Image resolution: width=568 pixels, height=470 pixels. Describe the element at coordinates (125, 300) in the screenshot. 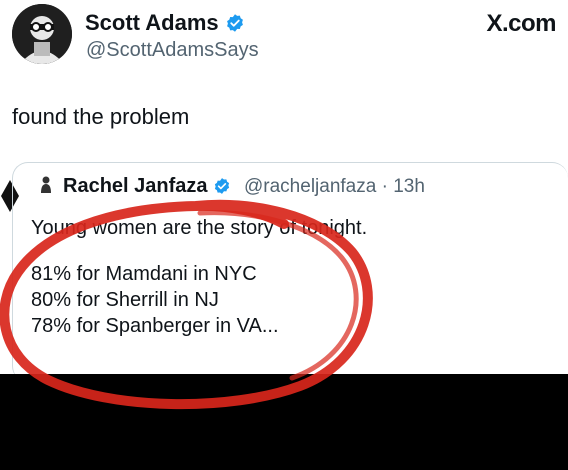

I see `quote-line-stat: 80% for Sherrill in NJ` at that location.